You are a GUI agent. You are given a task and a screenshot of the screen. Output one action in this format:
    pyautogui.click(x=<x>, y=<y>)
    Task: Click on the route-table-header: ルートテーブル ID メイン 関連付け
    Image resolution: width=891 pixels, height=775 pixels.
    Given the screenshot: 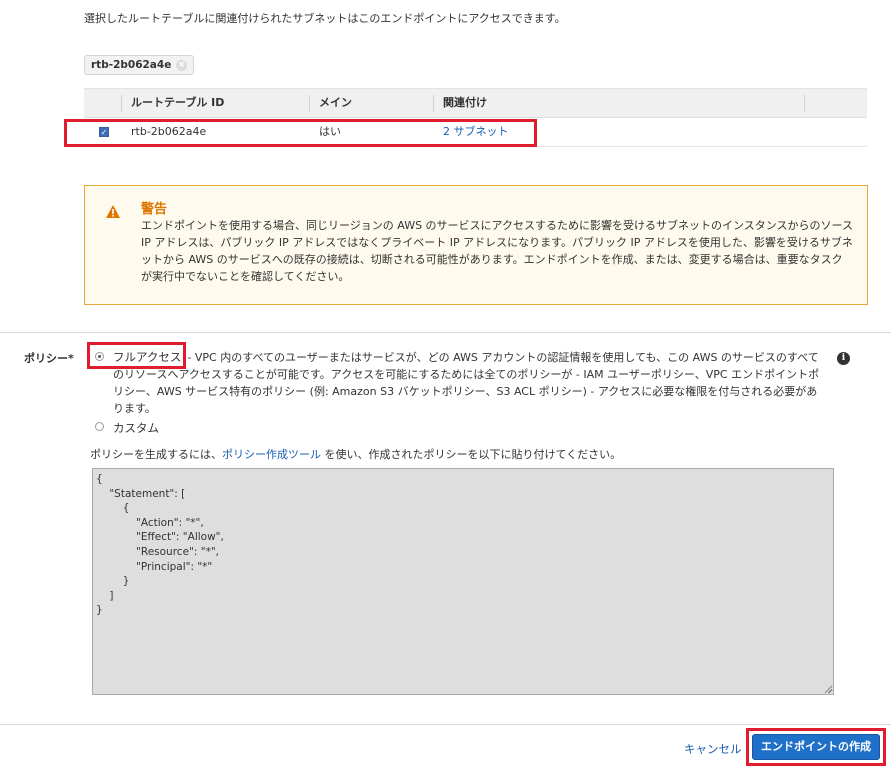 What is the action you would take?
    pyautogui.click(x=475, y=103)
    